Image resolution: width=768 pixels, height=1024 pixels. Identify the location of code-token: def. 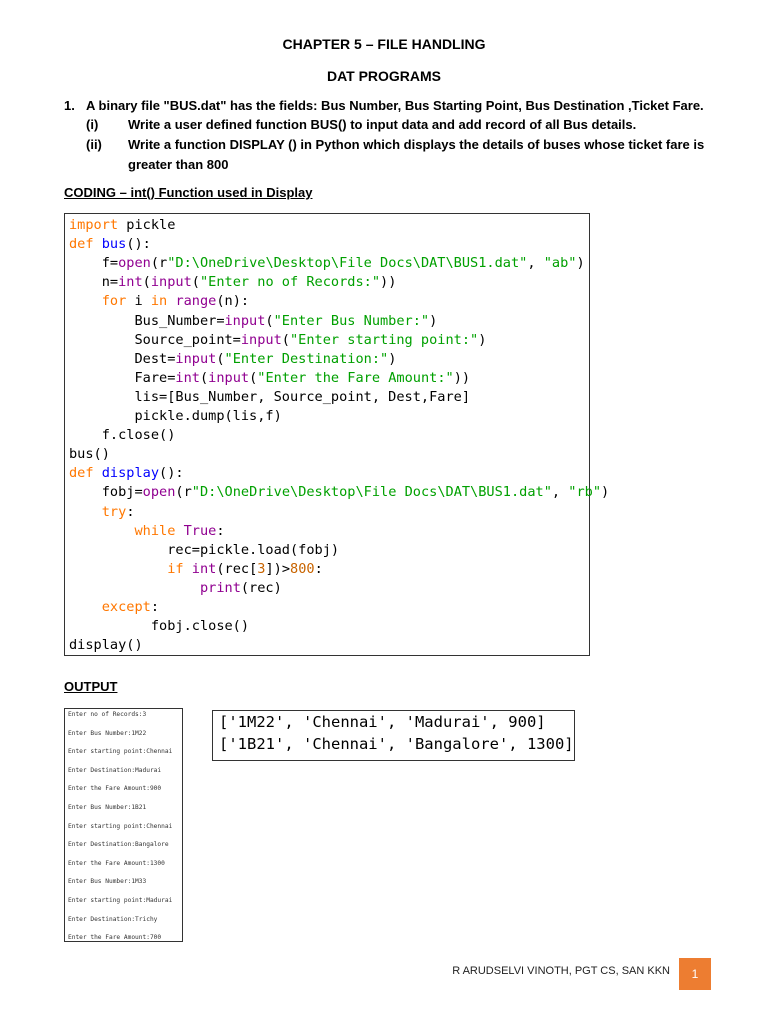
(81, 473).